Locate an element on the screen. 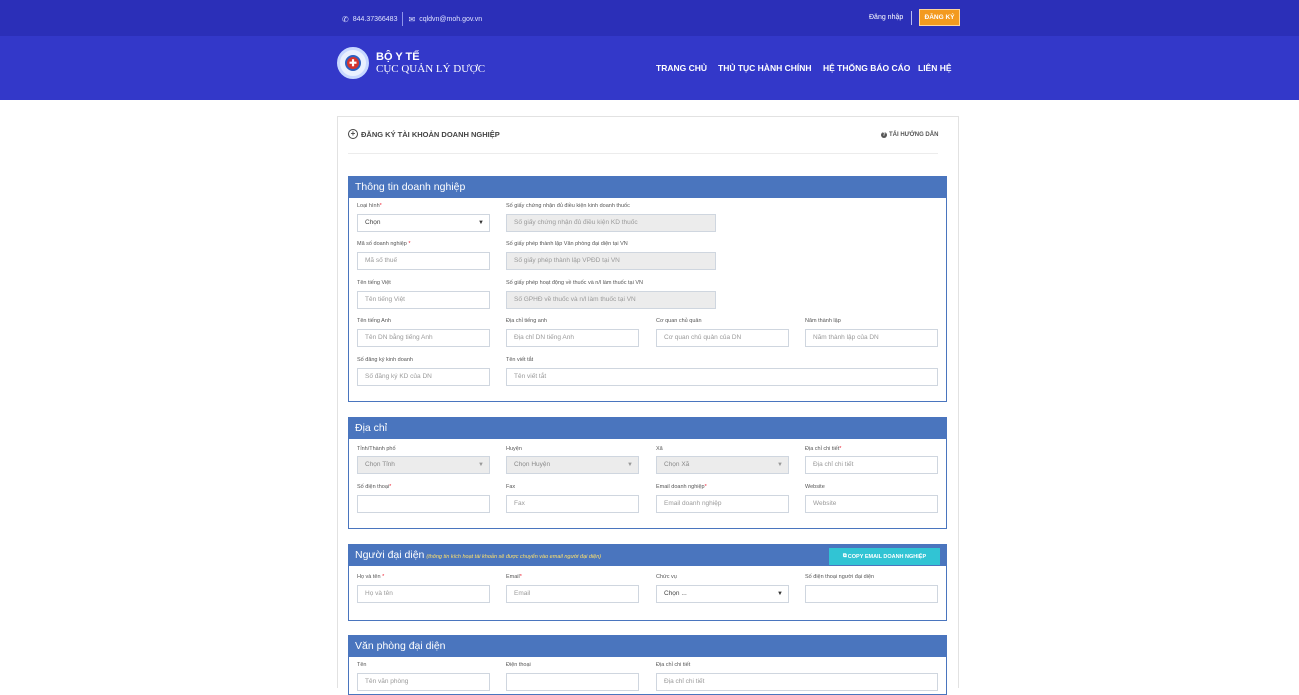 The width and height of the screenshot is (1299, 695). register-button: ĐĂNG KÝ is located at coordinates (939, 17).